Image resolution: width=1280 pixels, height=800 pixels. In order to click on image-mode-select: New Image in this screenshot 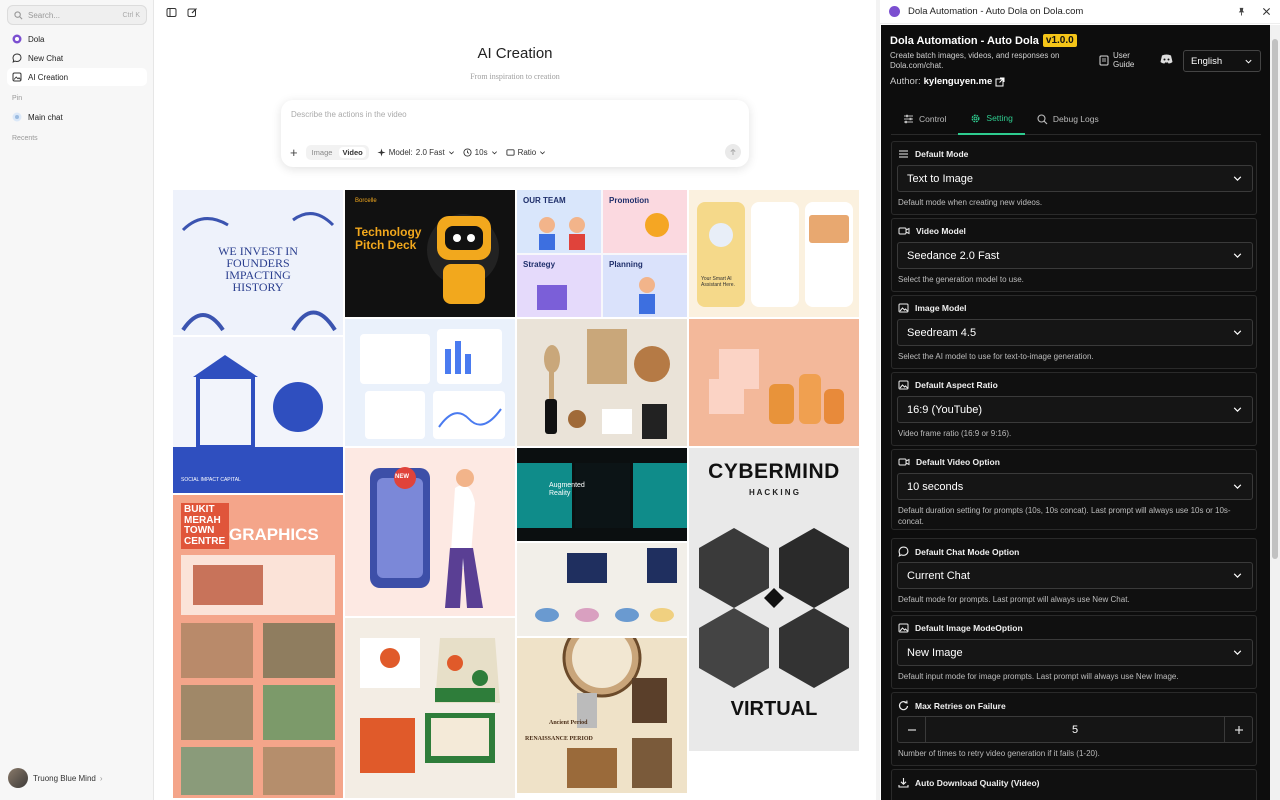, I will do `click(1075, 652)`.